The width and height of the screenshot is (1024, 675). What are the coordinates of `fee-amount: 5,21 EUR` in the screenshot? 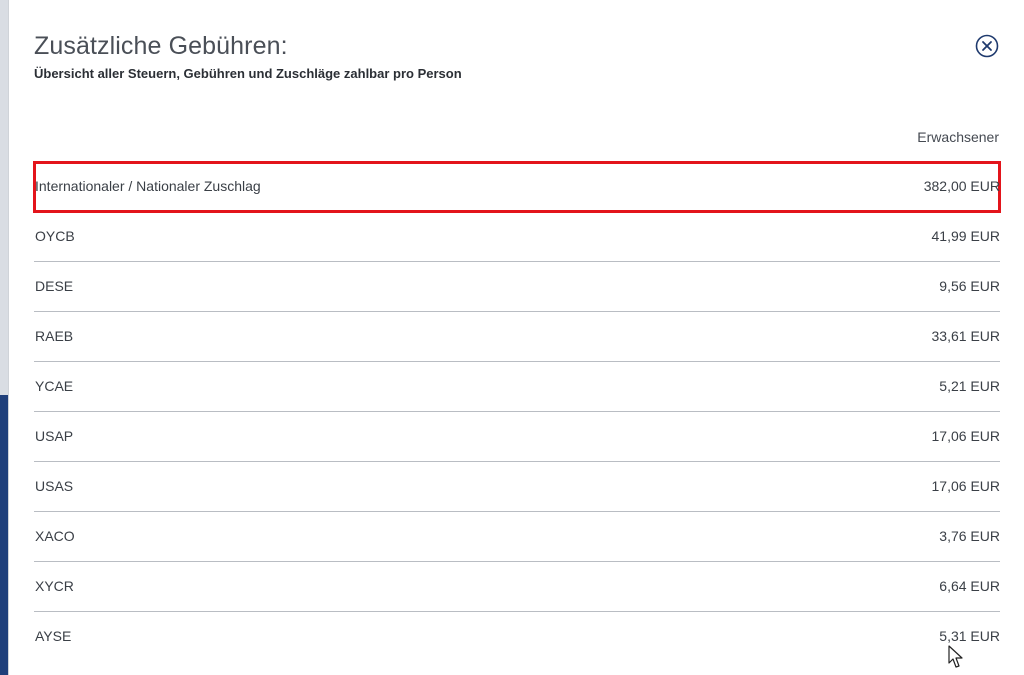 It's located at (969, 386).